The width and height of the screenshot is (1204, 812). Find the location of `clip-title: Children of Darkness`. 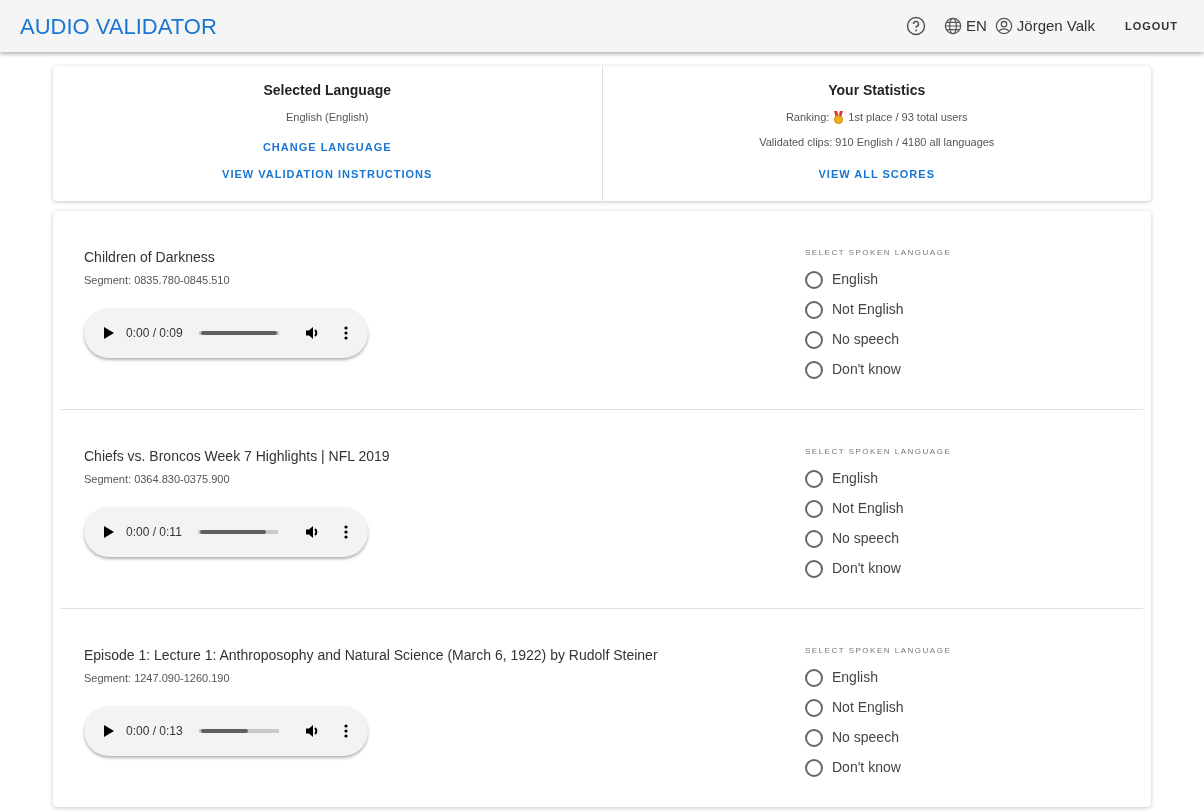

clip-title: Children of Darkness is located at coordinates (150, 257).